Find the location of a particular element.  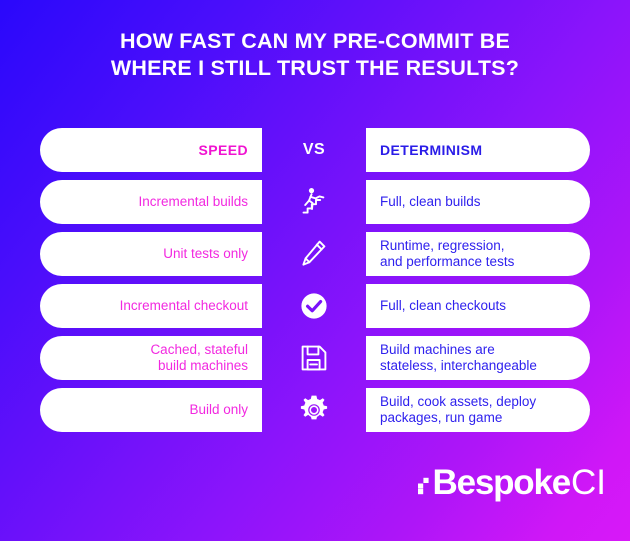

header-speed-pill: SPEED is located at coordinates (151, 150).